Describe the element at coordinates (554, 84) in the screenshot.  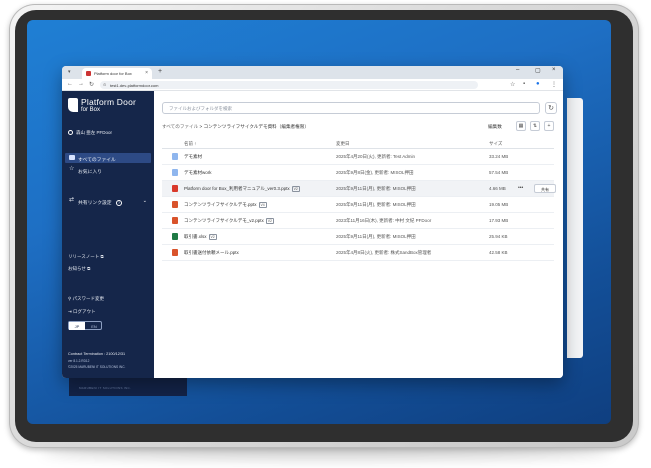
I see `browser-menu-icon: ⋮` at that location.